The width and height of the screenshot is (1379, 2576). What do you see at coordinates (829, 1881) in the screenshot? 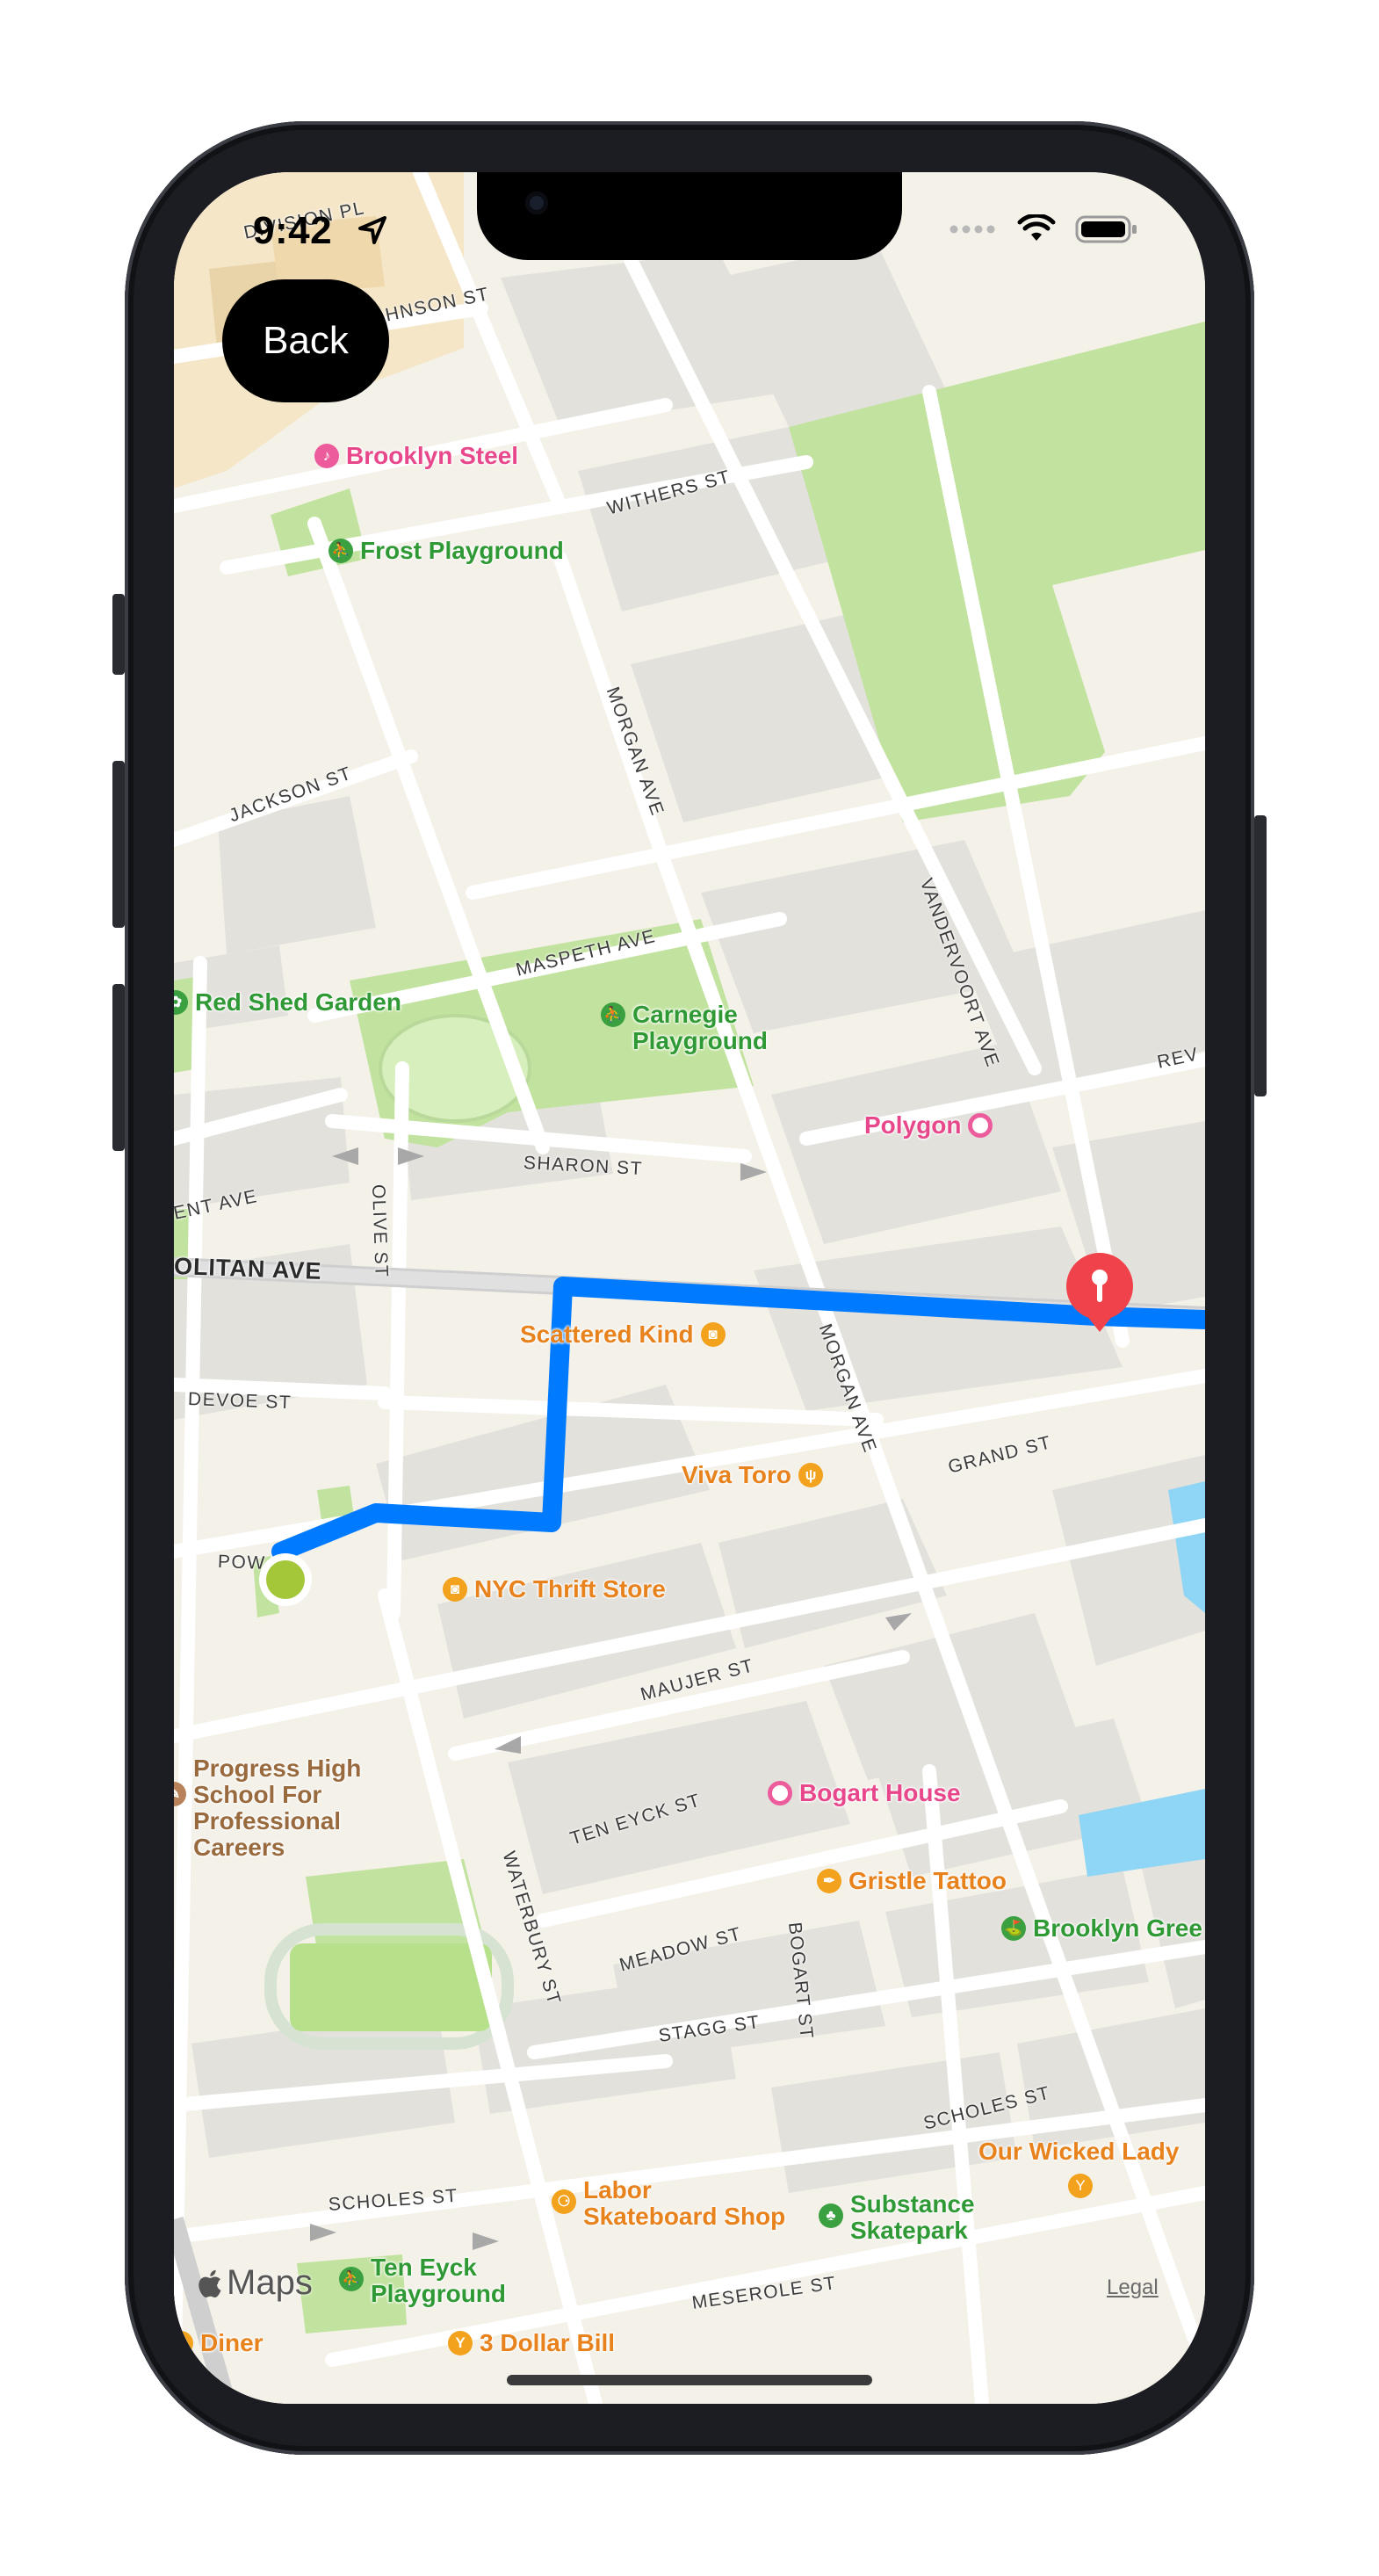
I see `tattoo-icon: ✒` at bounding box center [829, 1881].